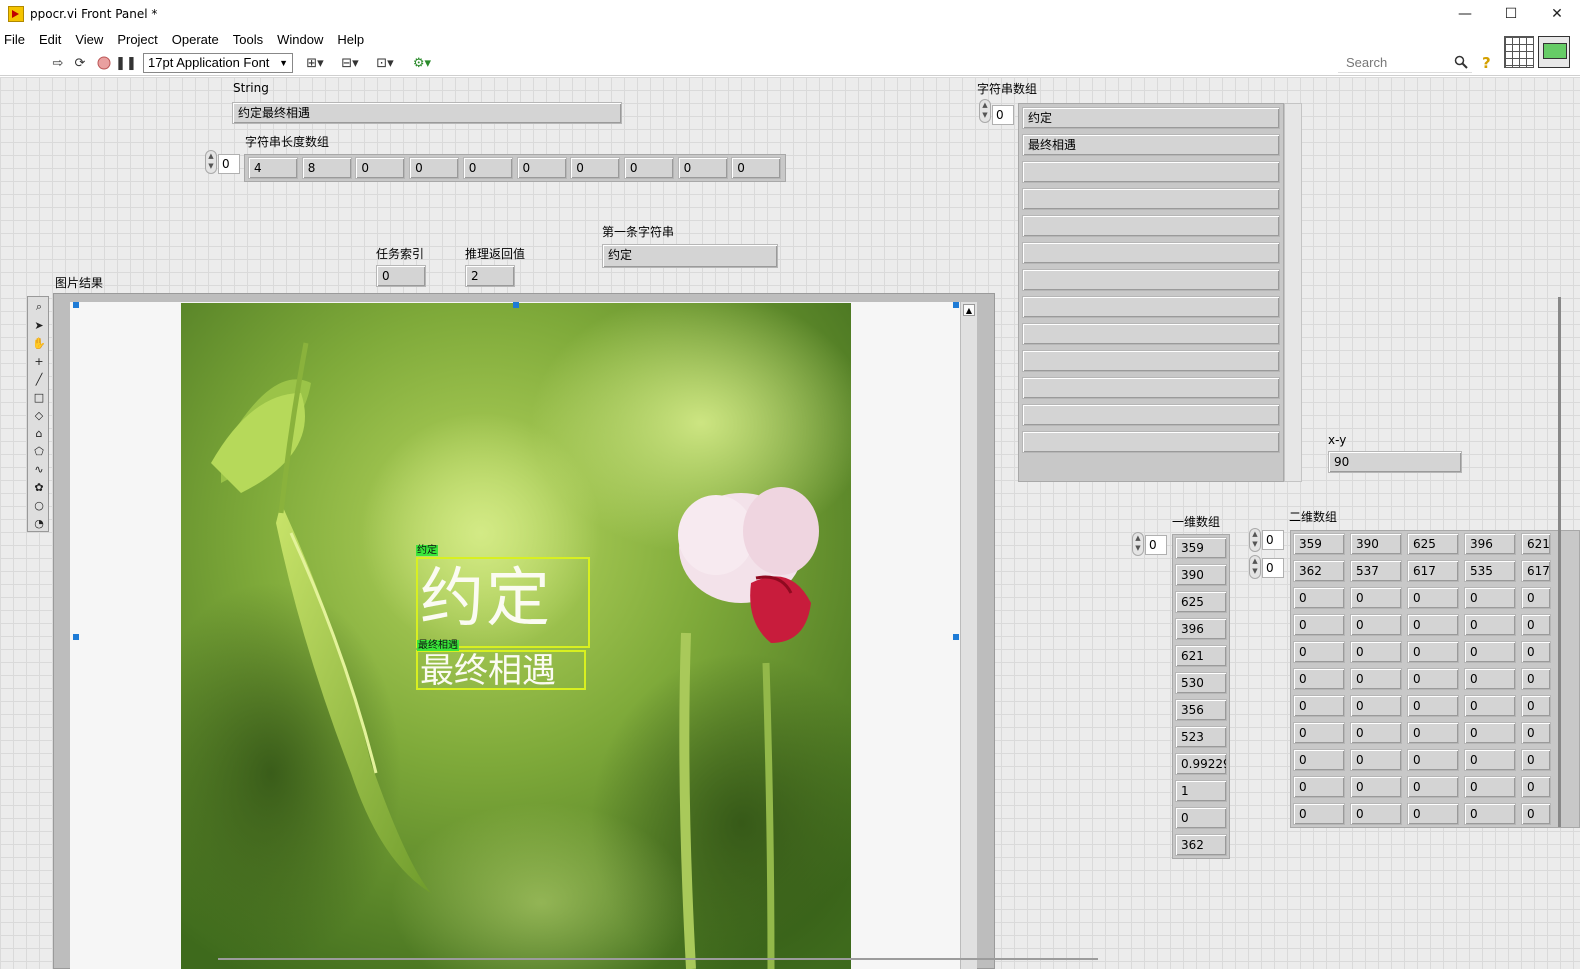 This screenshot has height=969, width=1580. I want to click on abort-icon, so click(104, 63).